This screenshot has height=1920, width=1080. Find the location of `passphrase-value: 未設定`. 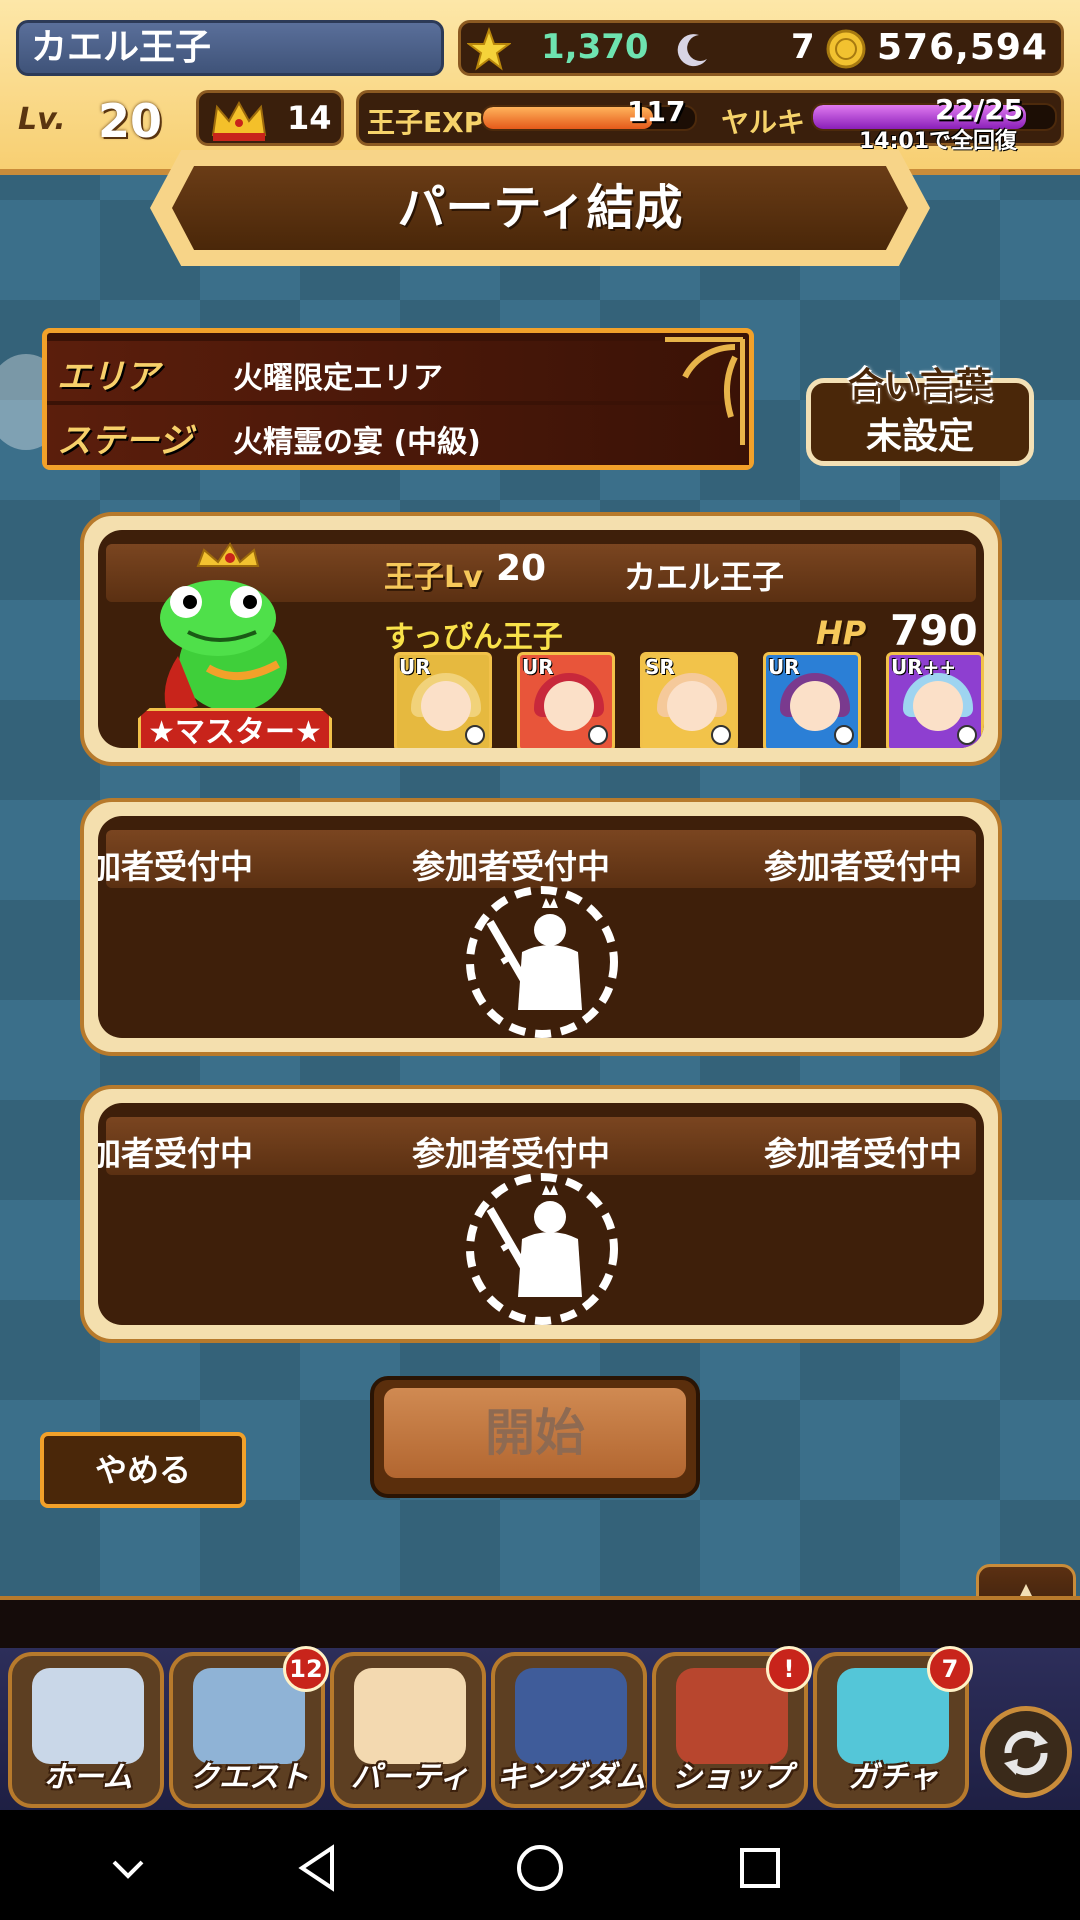

passphrase-value: 未設定 is located at coordinates (919, 436).